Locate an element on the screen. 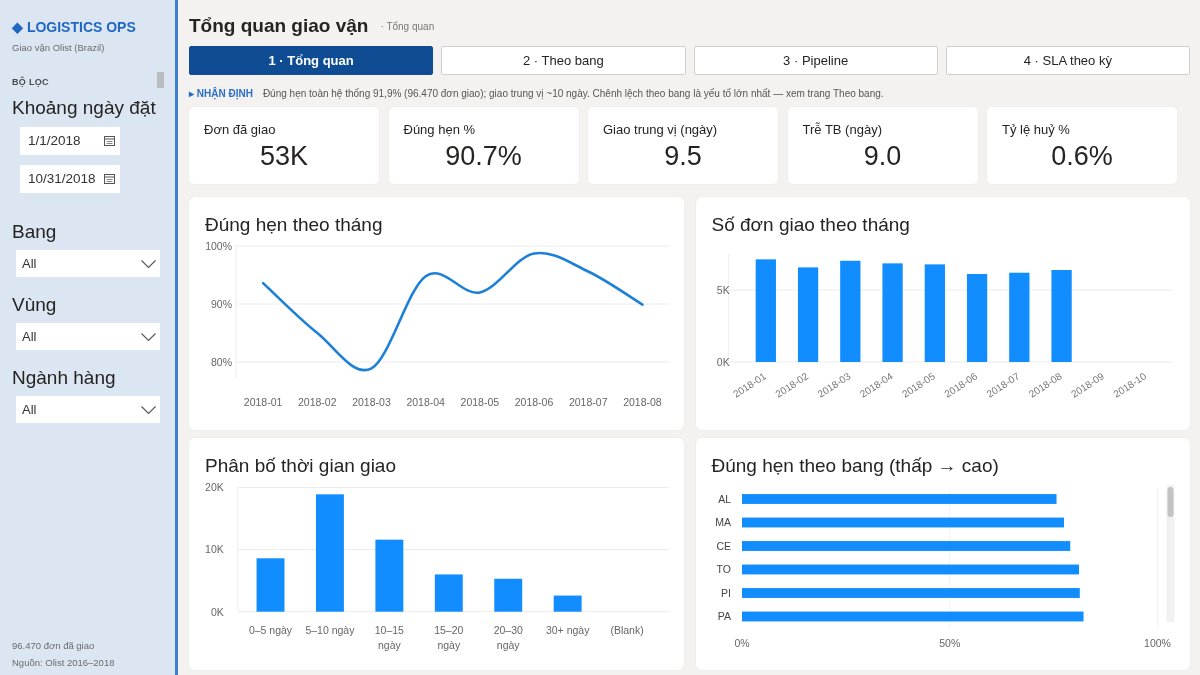 The image size is (1200, 675). footer-note: Nguồn: Olist 2016–2018 is located at coordinates (63, 663).